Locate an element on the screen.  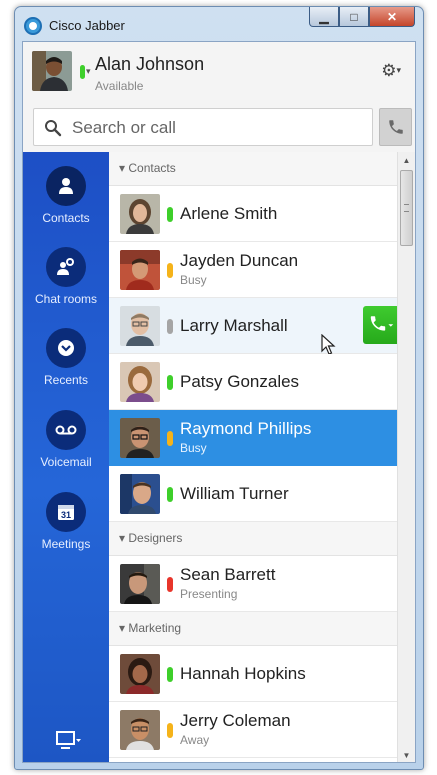
scroll-up-arrow-icon: ▲ is located at coordinates (406, 160).